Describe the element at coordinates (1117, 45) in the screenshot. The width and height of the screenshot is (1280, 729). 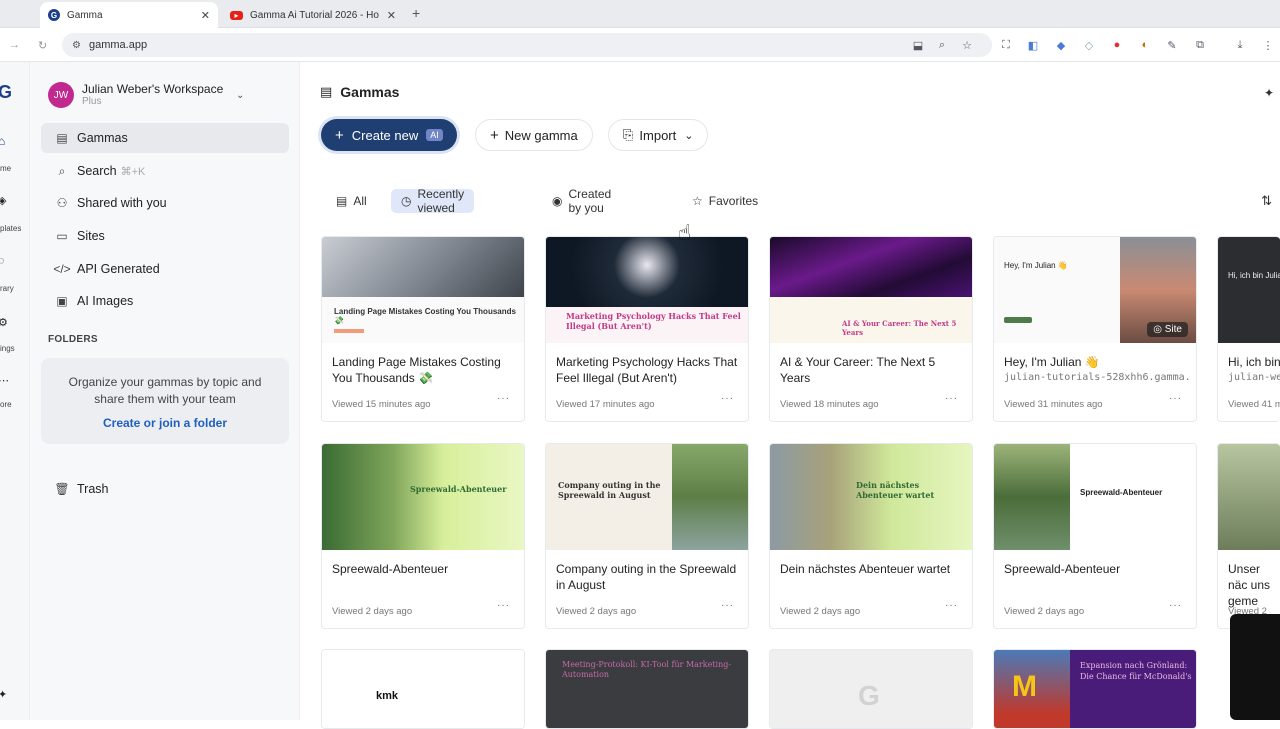
I see `extension-icon: ●` at that location.